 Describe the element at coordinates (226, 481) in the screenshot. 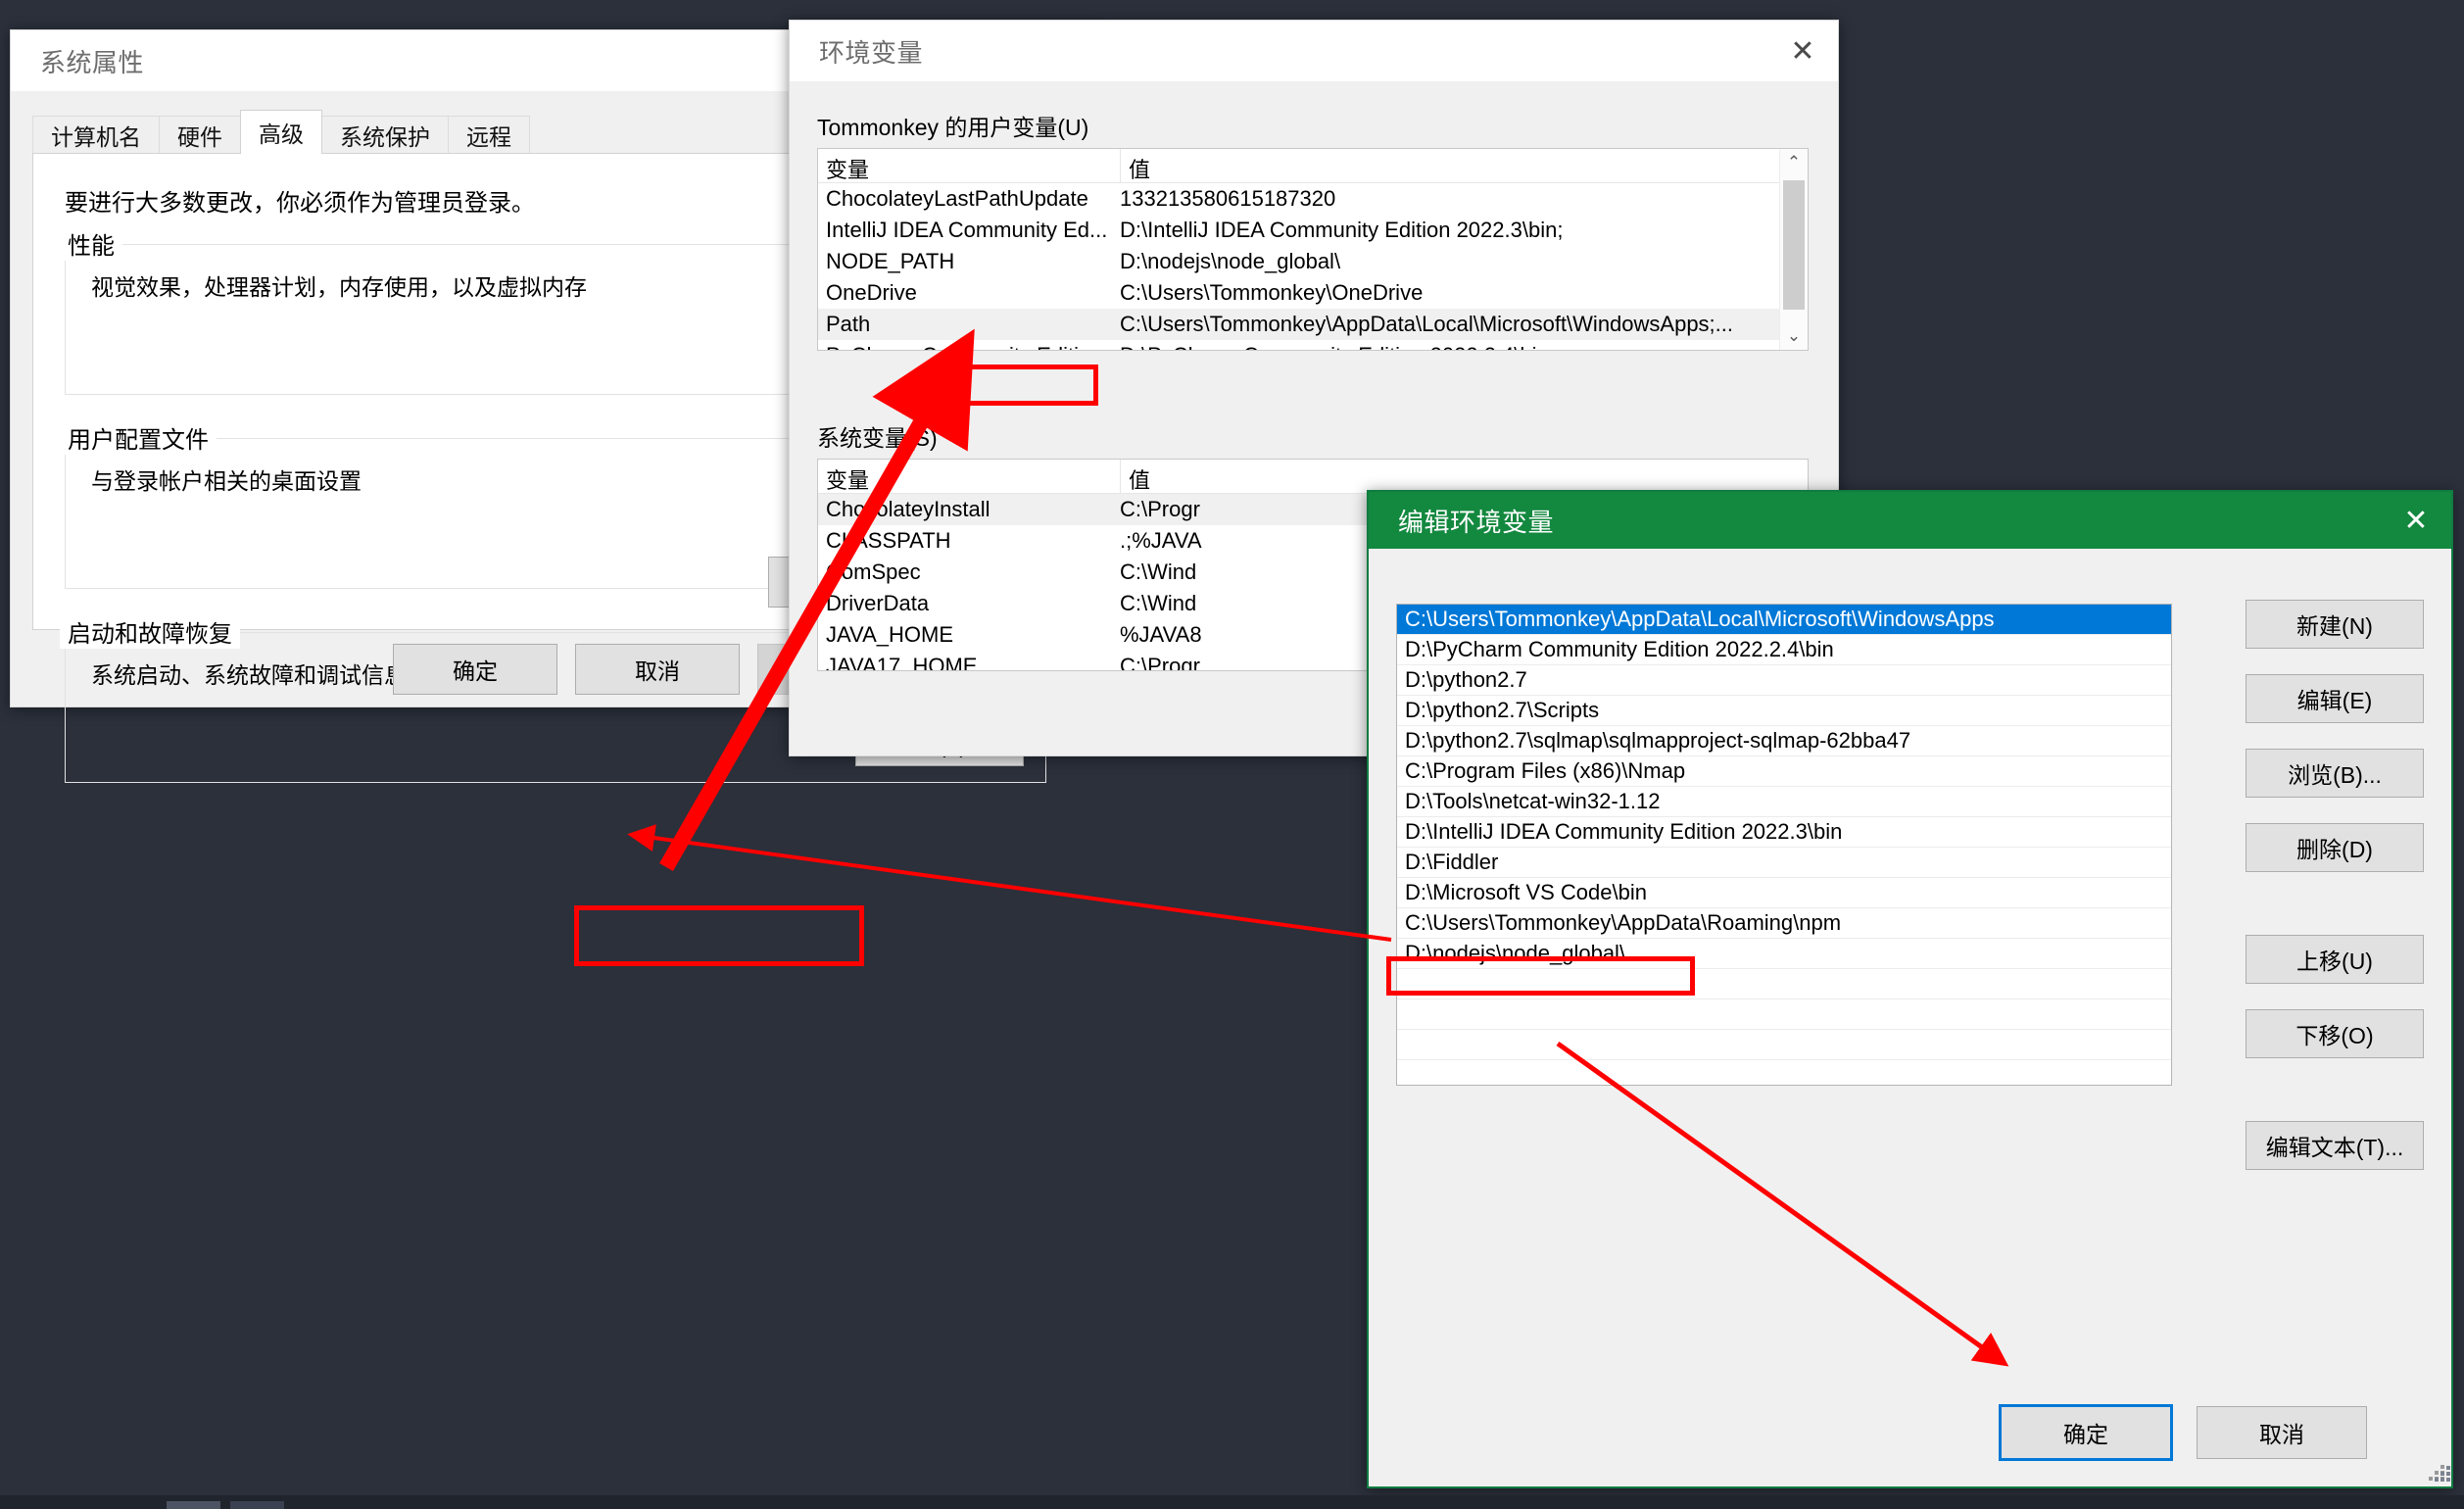

I see `user-profiles-description: 与登录帐户相关的桌面设置` at that location.